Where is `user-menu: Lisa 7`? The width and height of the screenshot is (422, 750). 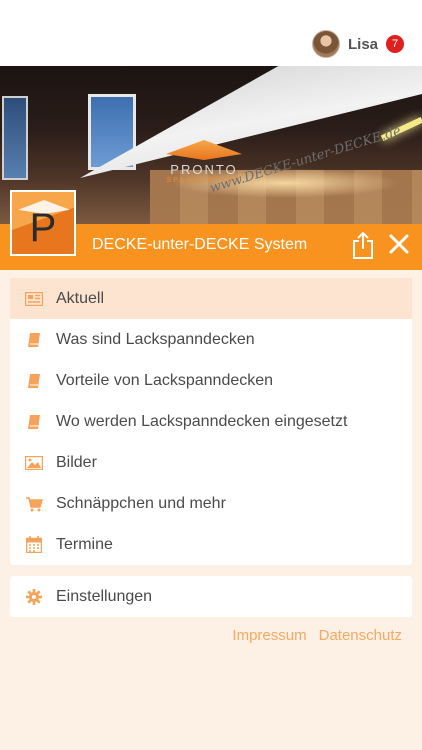 user-menu: Lisa 7 is located at coordinates (357, 44).